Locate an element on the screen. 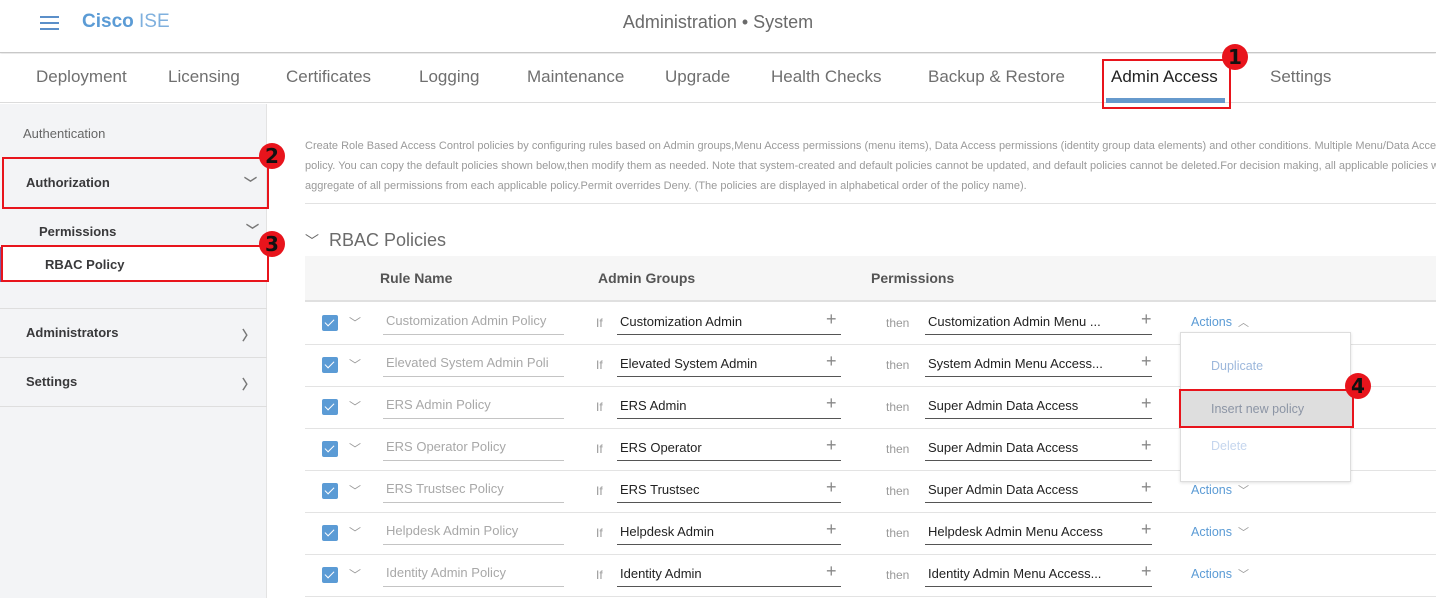 The width and height of the screenshot is (1436, 598). menu-item-insert-new-policy: Insert new policy is located at coordinates (1266, 409).